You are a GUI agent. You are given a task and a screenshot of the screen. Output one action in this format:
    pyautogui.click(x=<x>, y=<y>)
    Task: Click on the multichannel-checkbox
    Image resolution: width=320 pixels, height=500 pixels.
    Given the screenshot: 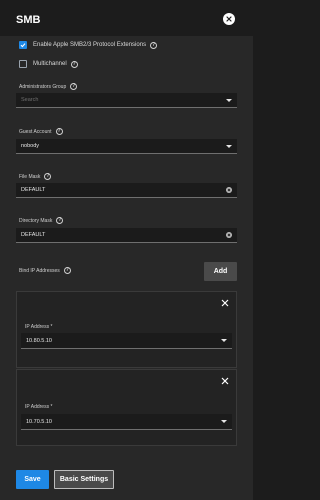 What is the action you would take?
    pyautogui.click(x=23, y=64)
    